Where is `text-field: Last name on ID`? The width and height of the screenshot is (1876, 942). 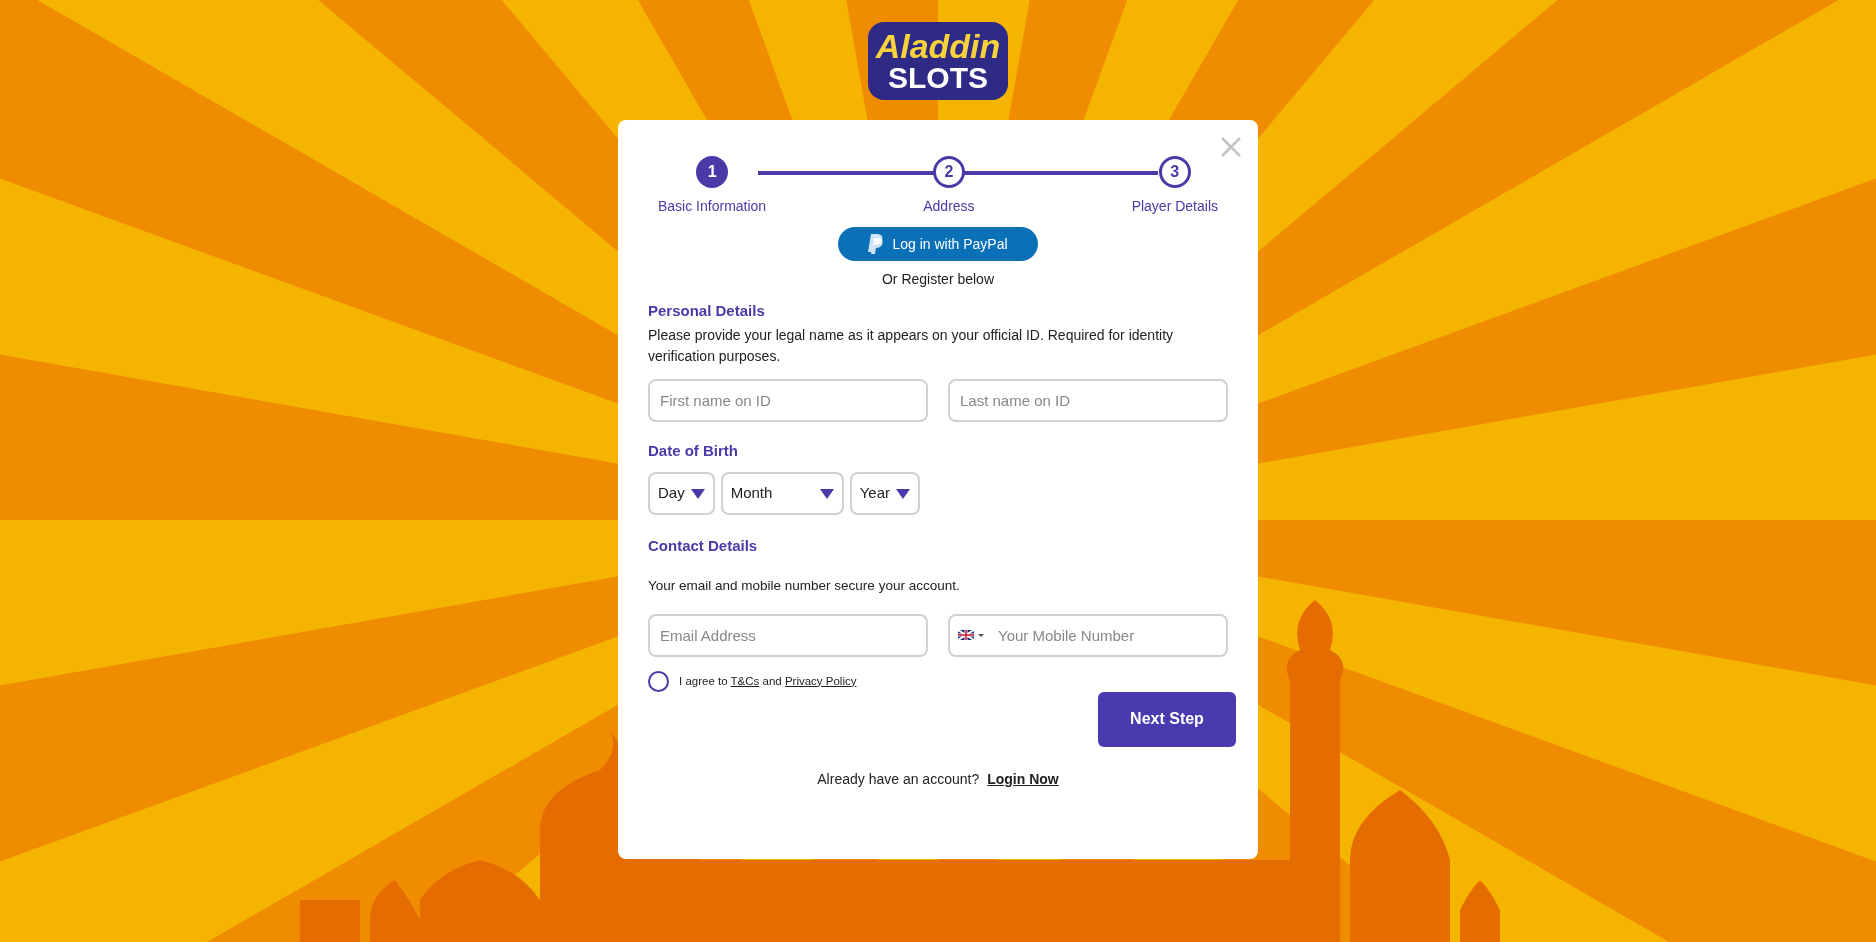 text-field: Last name on ID is located at coordinates (1088, 400).